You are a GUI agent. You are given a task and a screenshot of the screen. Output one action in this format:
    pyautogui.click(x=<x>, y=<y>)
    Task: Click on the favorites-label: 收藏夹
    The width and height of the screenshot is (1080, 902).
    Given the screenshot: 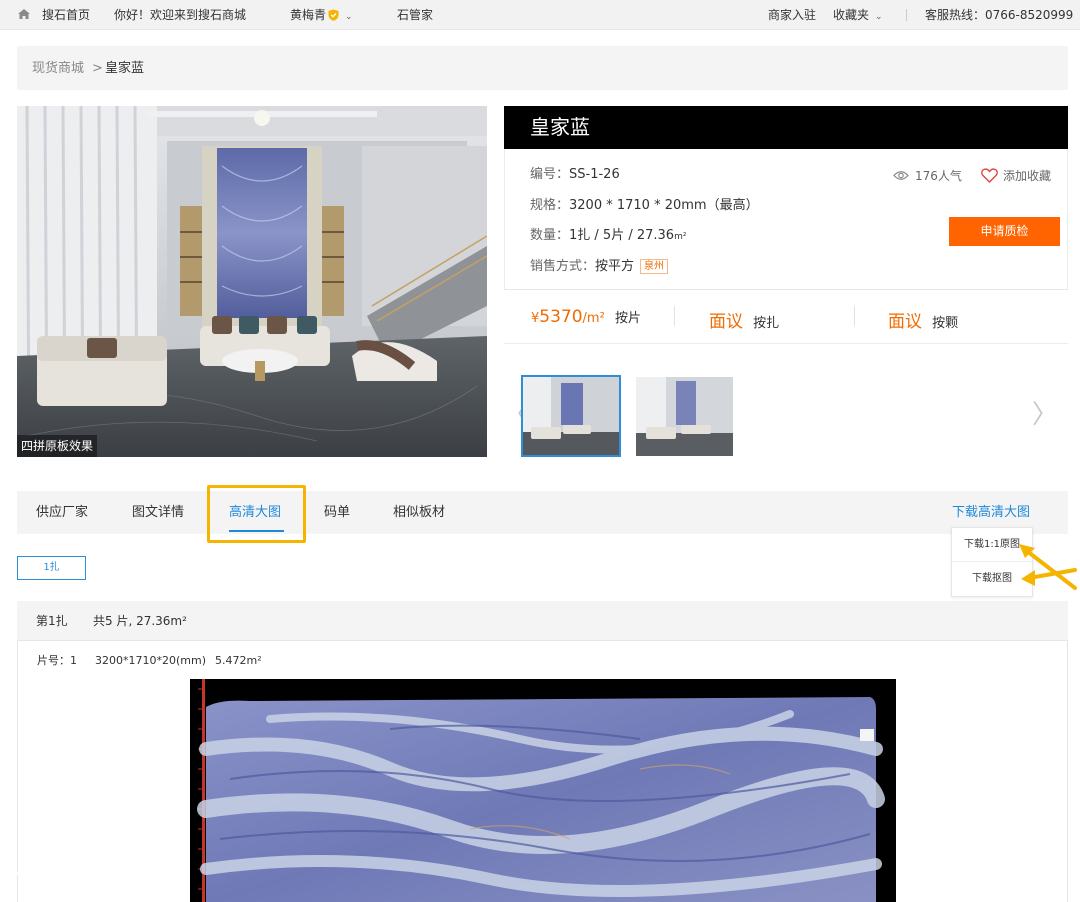 What is the action you would take?
    pyautogui.click(x=851, y=15)
    